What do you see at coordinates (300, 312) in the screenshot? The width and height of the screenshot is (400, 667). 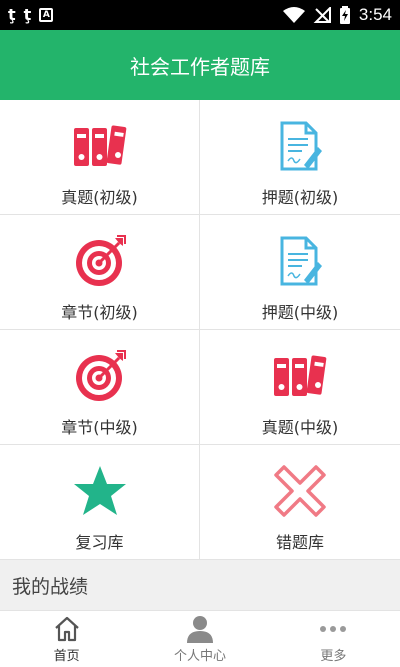 I see `menu-label: 押题(中级)` at bounding box center [300, 312].